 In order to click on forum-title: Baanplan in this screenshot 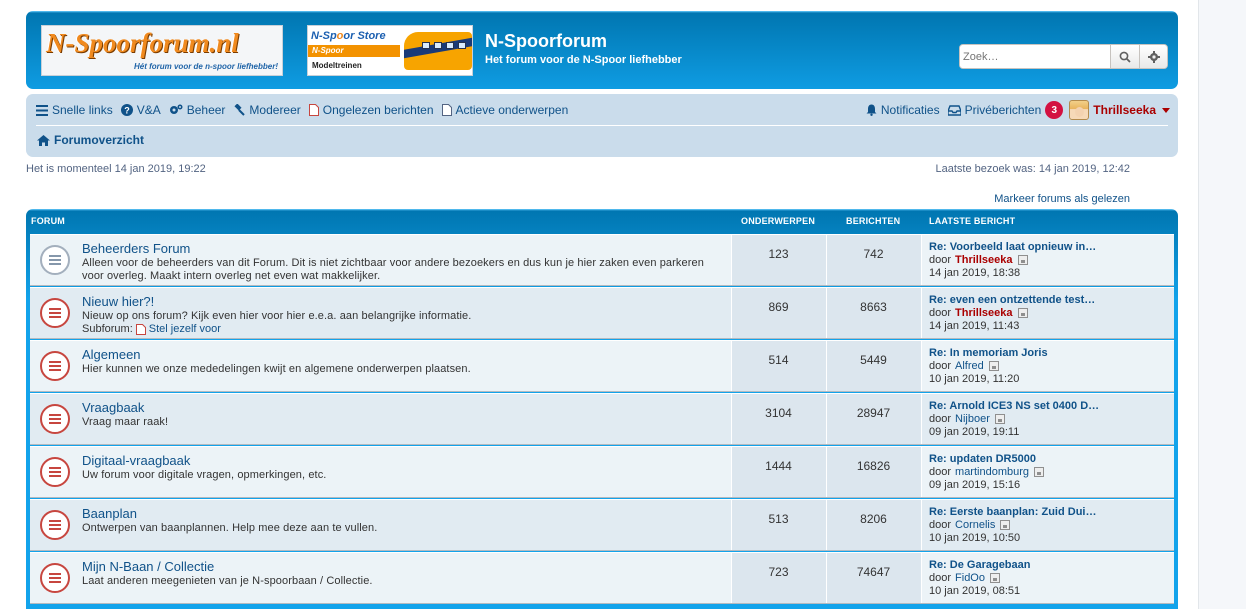, I will do `click(109, 513)`.